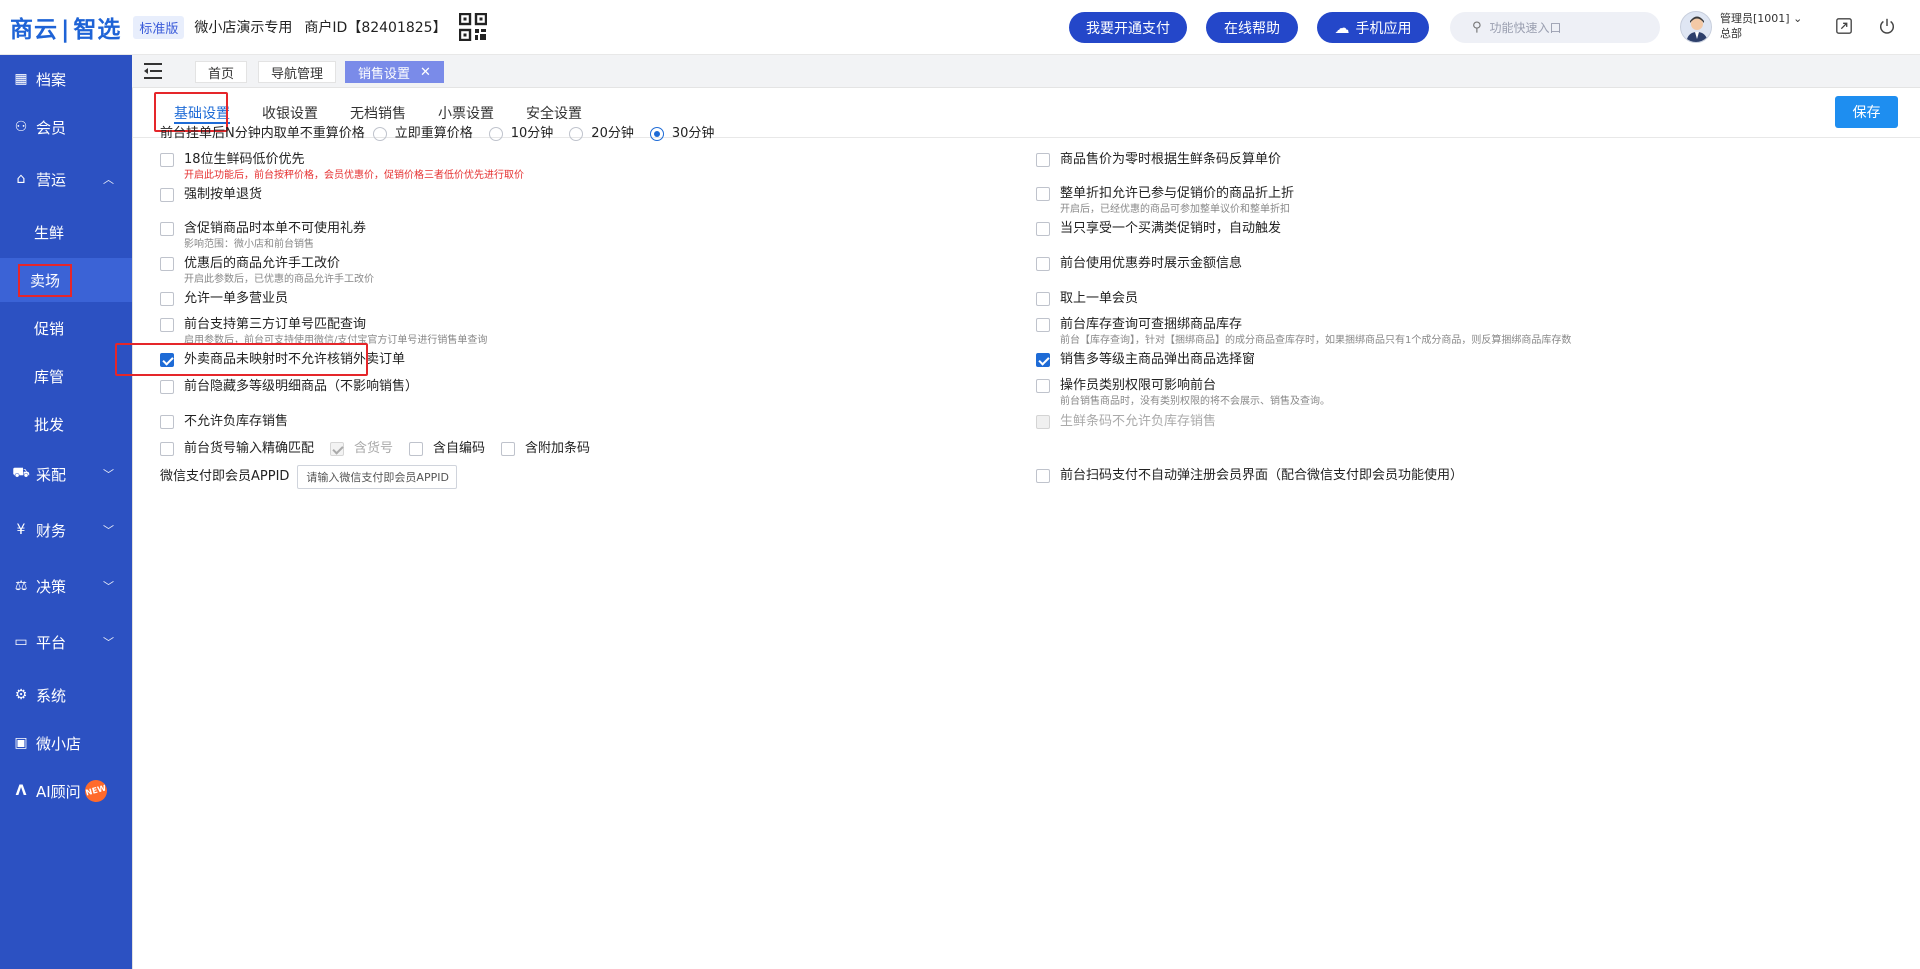  I want to click on menu-toggle-icon, so click(153, 71).